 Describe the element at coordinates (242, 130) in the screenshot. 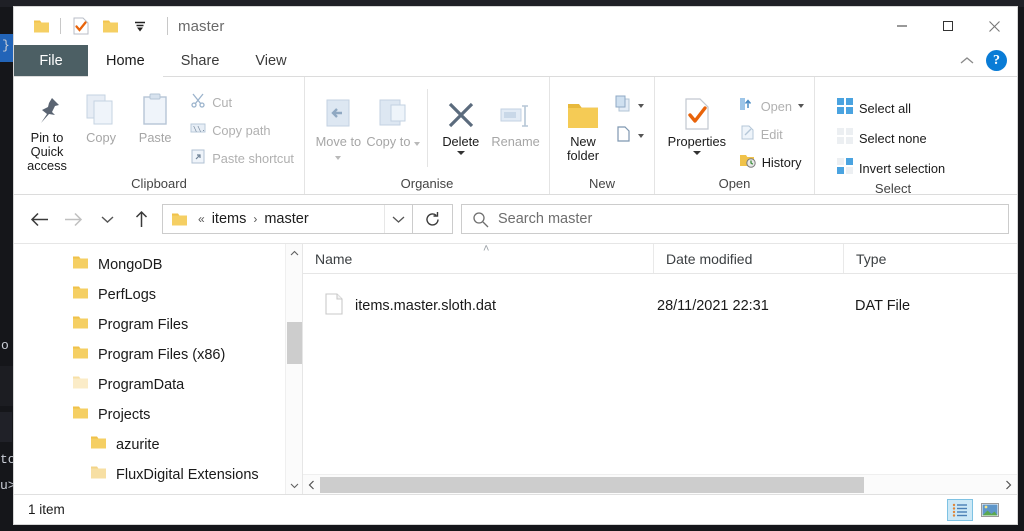

I see `copy-path-button: \\.. Copy path` at that location.